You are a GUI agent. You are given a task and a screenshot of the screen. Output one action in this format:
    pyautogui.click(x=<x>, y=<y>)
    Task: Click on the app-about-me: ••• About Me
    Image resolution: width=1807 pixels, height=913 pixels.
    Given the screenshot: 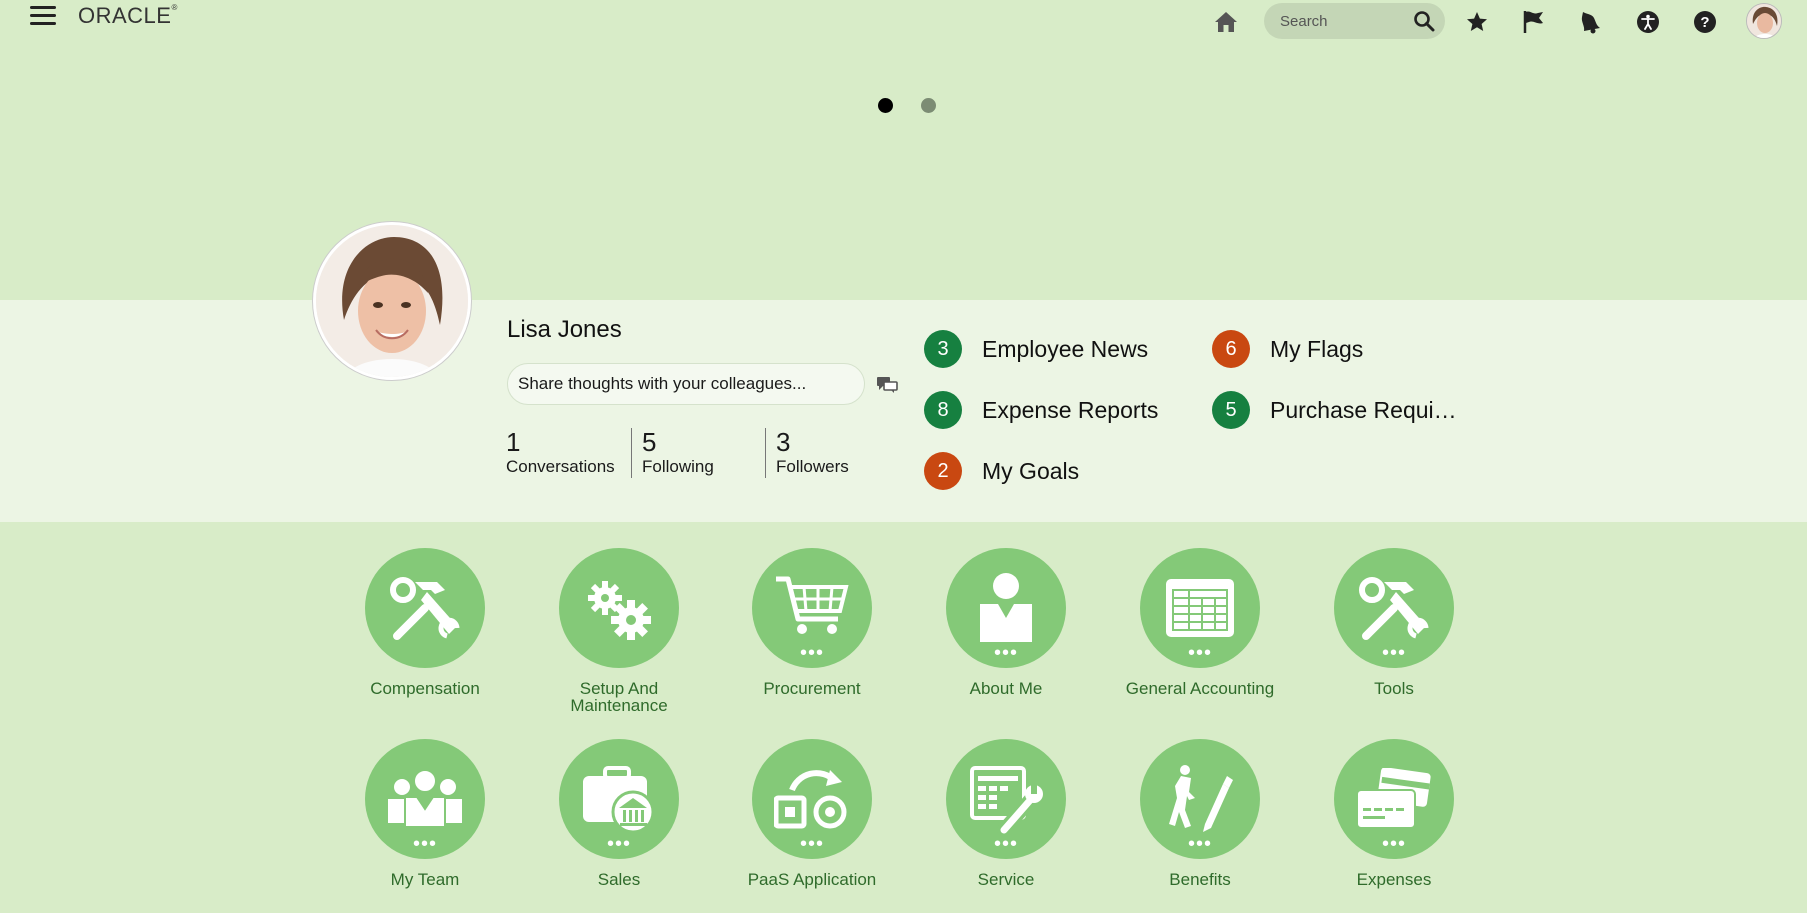 What is the action you would take?
    pyautogui.click(x=1006, y=622)
    